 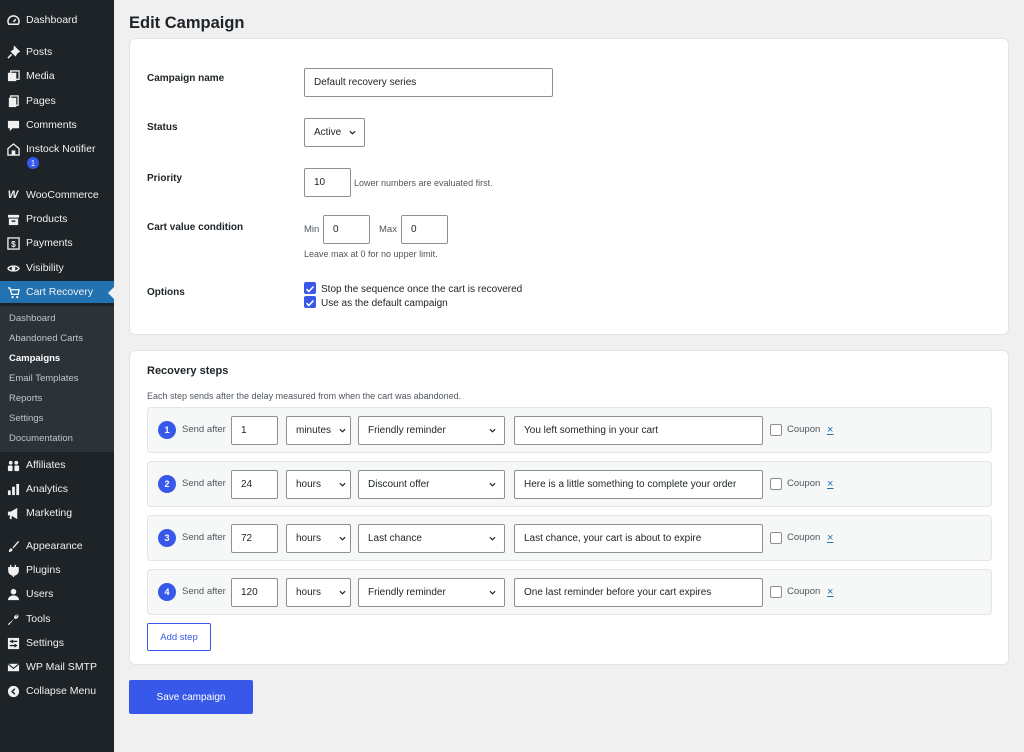 I want to click on sidebar-item-instock-notifier: Instock Notifier, so click(x=57, y=149).